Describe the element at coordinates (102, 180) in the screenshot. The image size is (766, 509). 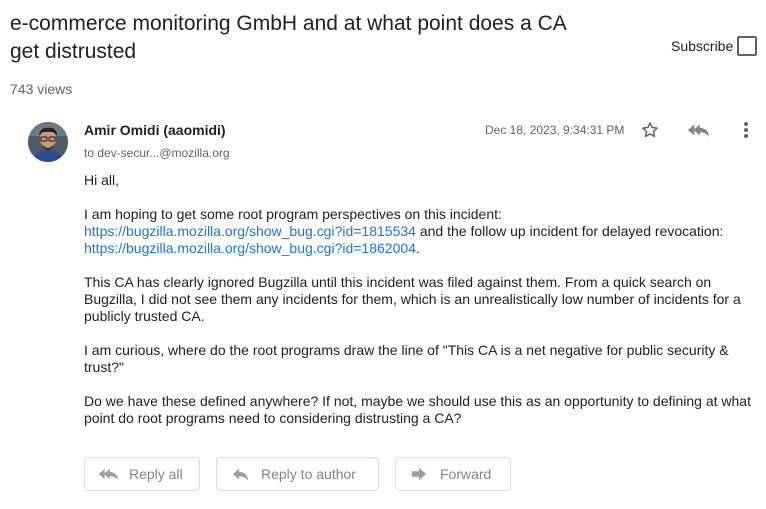
I see `greeting: Hi all,` at that location.